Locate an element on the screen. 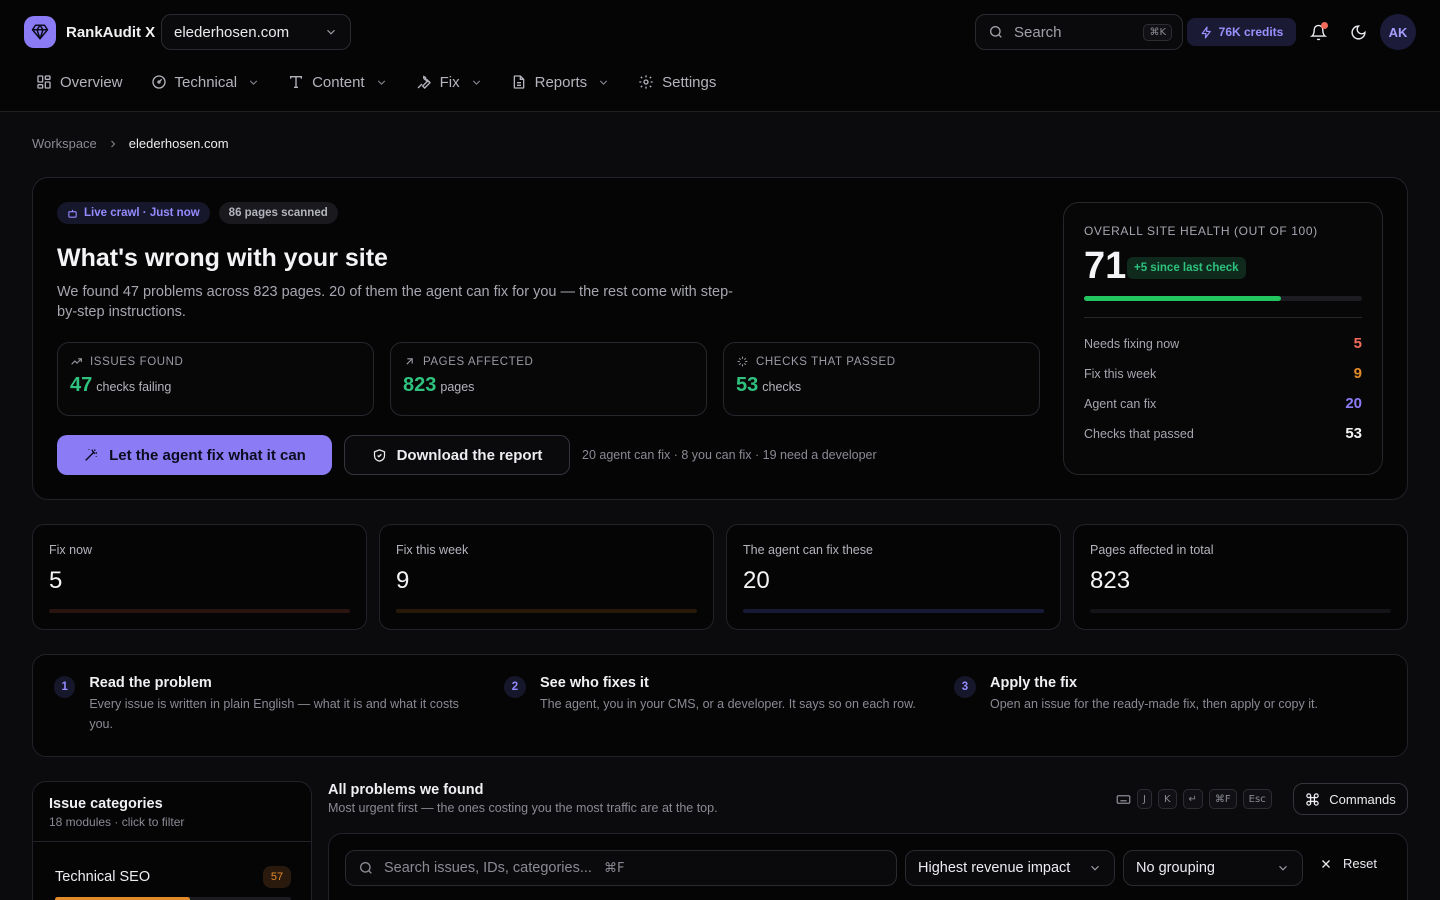 The image size is (1440, 900). metric-unit: checks is located at coordinates (782, 387).